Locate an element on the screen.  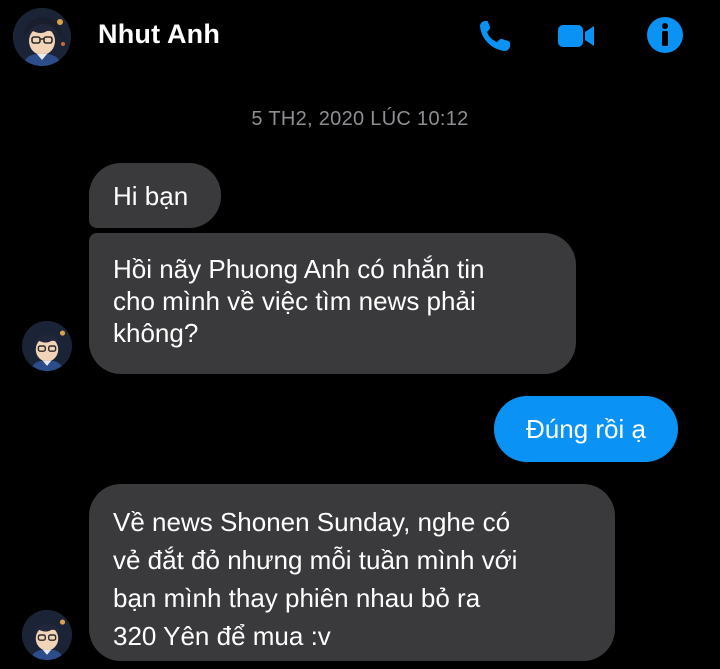
conversation-header: Nhut Anh is located at coordinates (360, 38).